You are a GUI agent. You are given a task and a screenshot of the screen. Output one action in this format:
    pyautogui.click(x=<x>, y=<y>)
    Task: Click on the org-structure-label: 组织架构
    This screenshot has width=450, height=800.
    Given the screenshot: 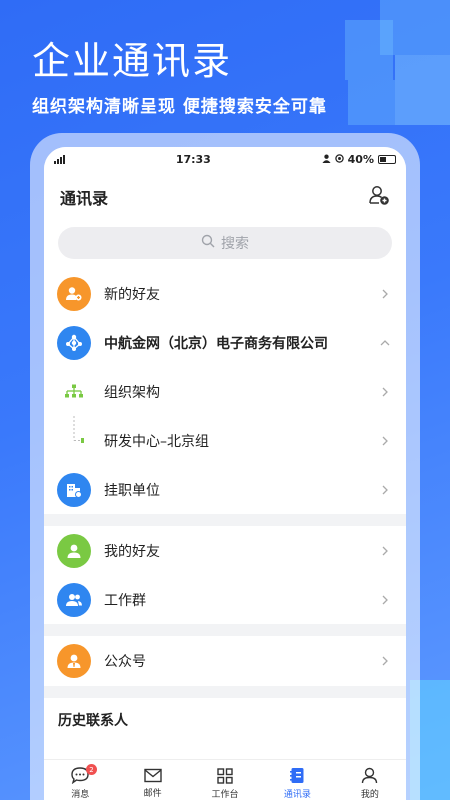 What is the action you would take?
    pyautogui.click(x=132, y=392)
    